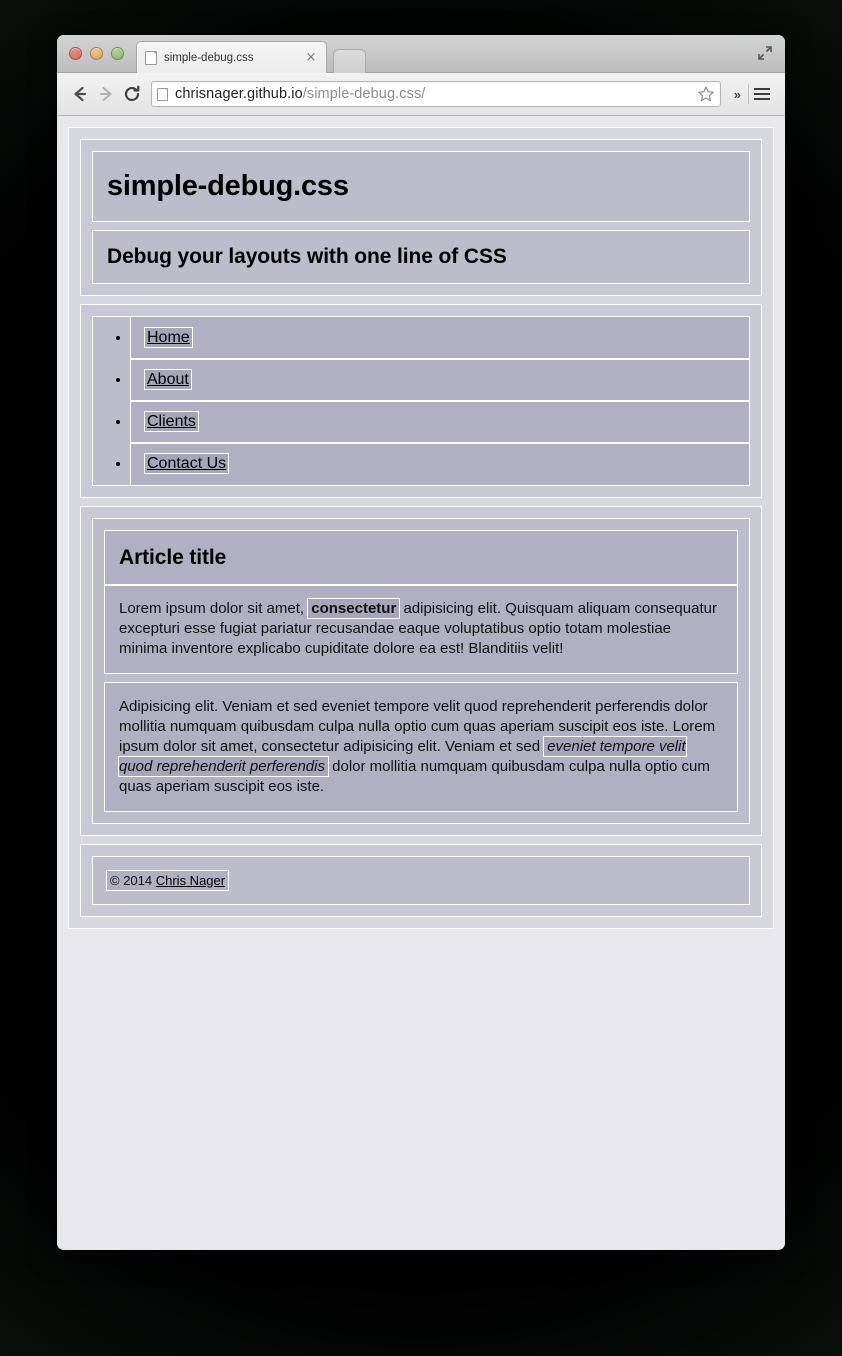  What do you see at coordinates (106, 94) in the screenshot?
I see `forward-icon` at bounding box center [106, 94].